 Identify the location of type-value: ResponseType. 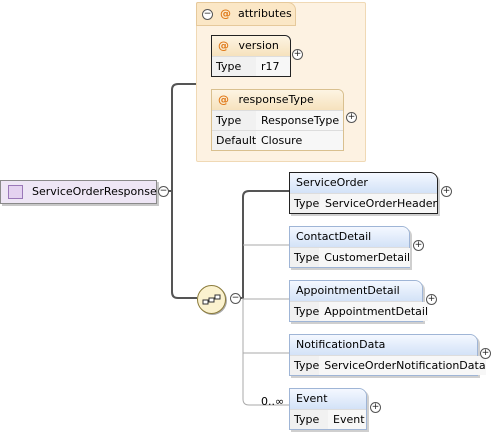
(299, 120).